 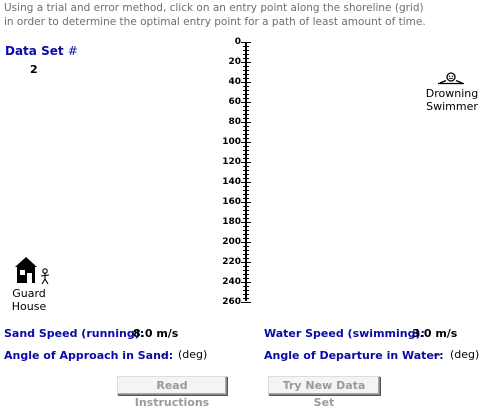 I want to click on dataset-label: Data Set #, so click(x=41, y=51).